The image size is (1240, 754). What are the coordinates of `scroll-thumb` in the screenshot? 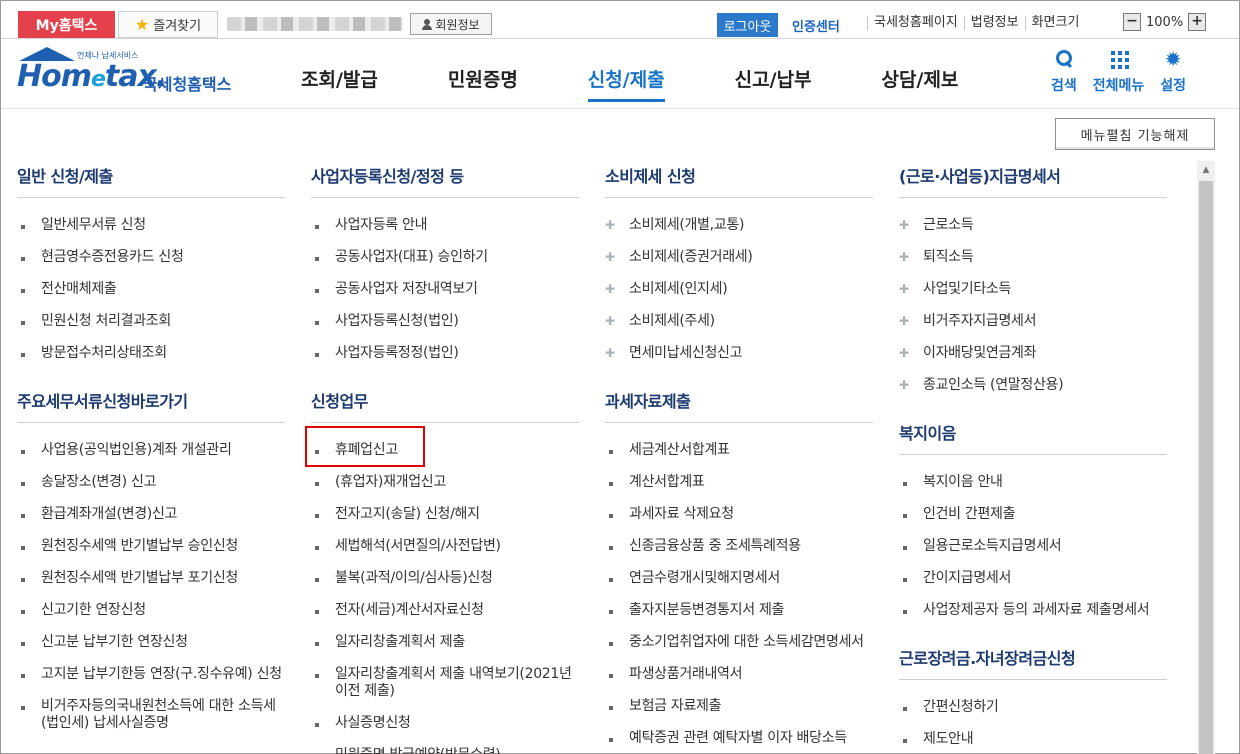 It's located at (1206, 467).